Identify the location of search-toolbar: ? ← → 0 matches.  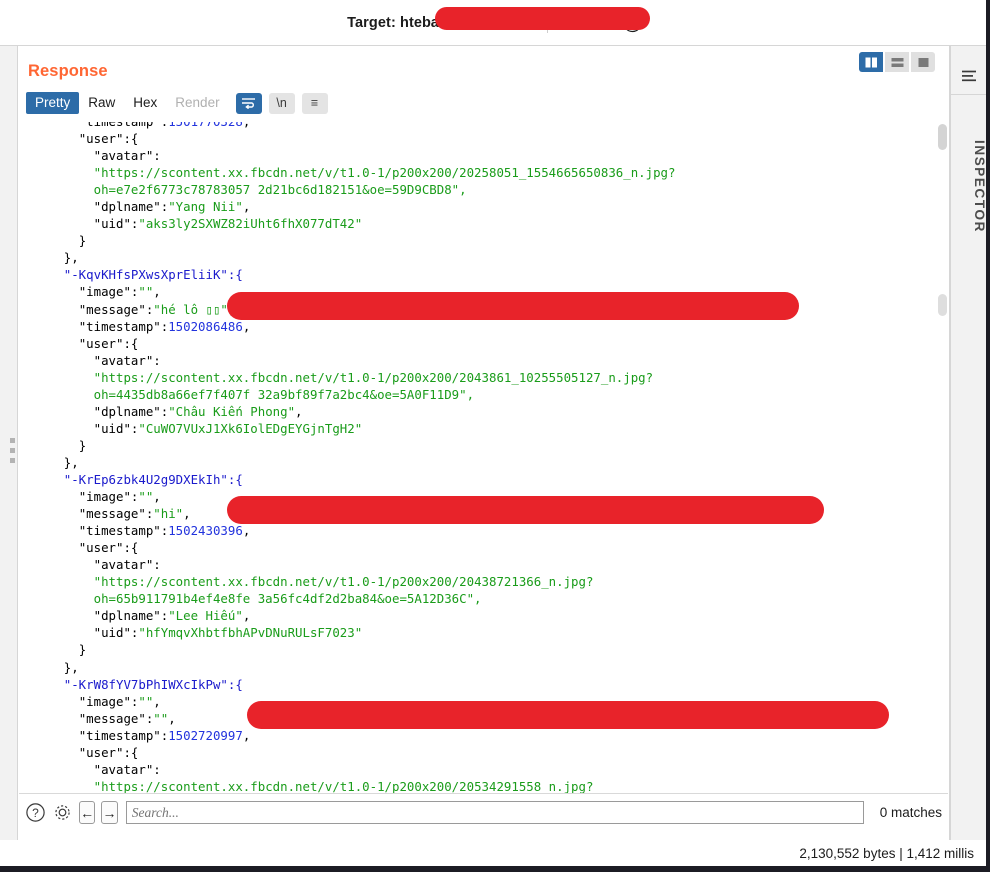
(483, 812).